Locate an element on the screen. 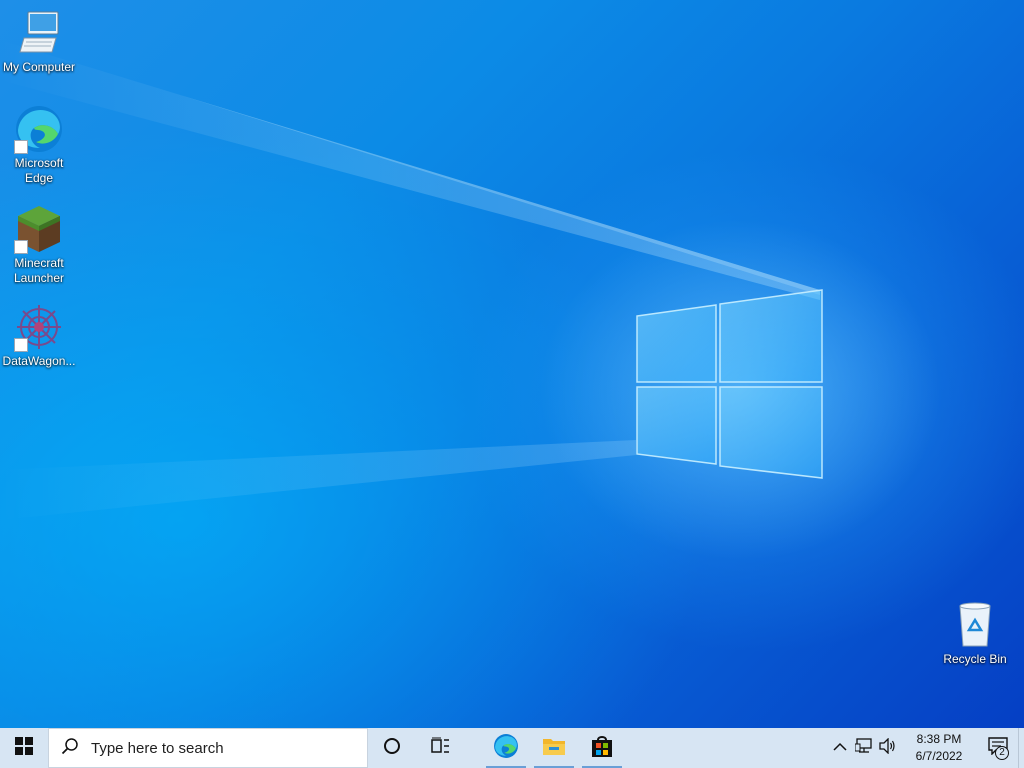 This screenshot has width=1024, height=768. cortana-circle-icon is located at coordinates (392, 748).